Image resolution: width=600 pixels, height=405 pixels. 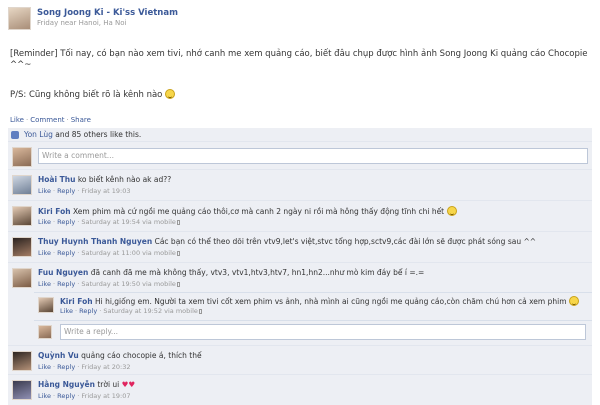 What do you see at coordinates (17, 120) in the screenshot?
I see `like-link: Like` at bounding box center [17, 120].